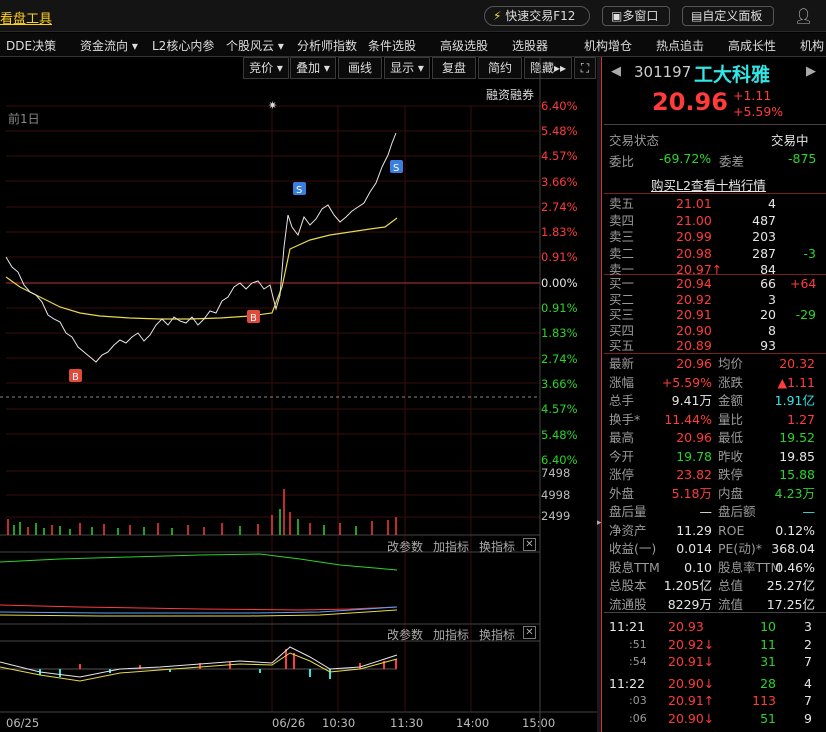  Describe the element at coordinates (407, 723) in the screenshot. I see `x-axis-label: 11:30` at that location.